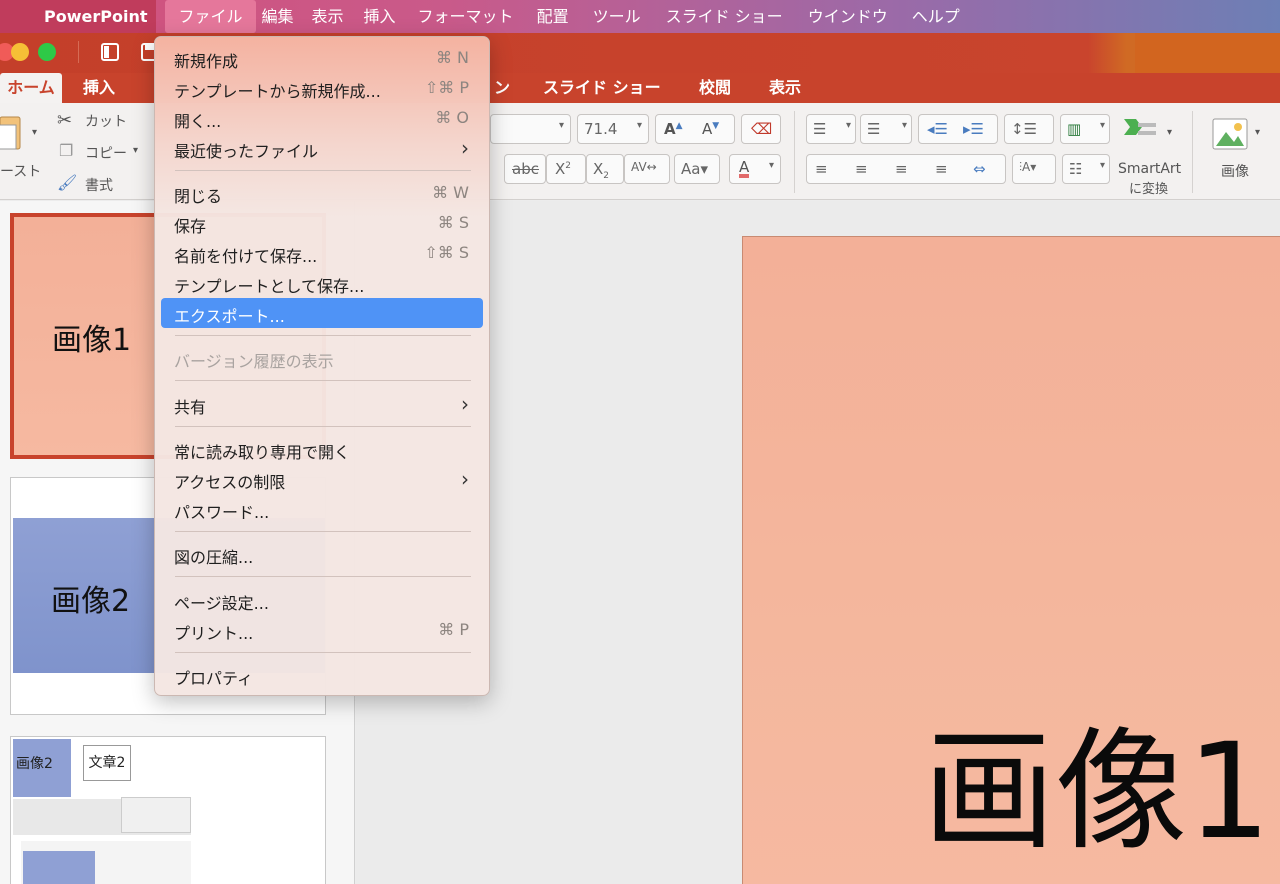  I want to click on tab-insert: 挿入, so click(99, 88).